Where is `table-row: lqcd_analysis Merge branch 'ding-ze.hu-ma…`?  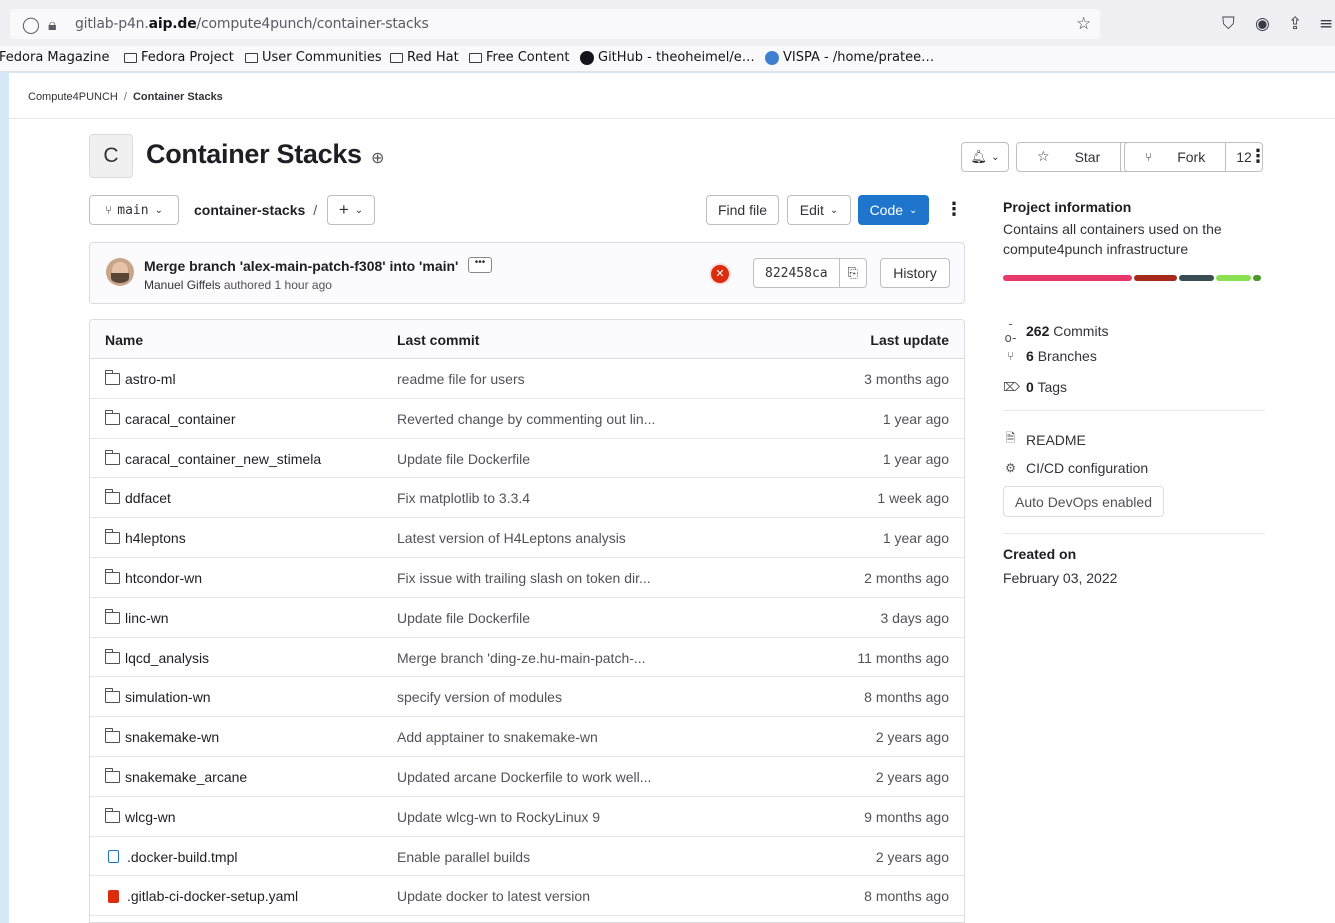
table-row: lqcd_analysis Merge branch 'ding-ze.hu-ma… is located at coordinates (527, 658).